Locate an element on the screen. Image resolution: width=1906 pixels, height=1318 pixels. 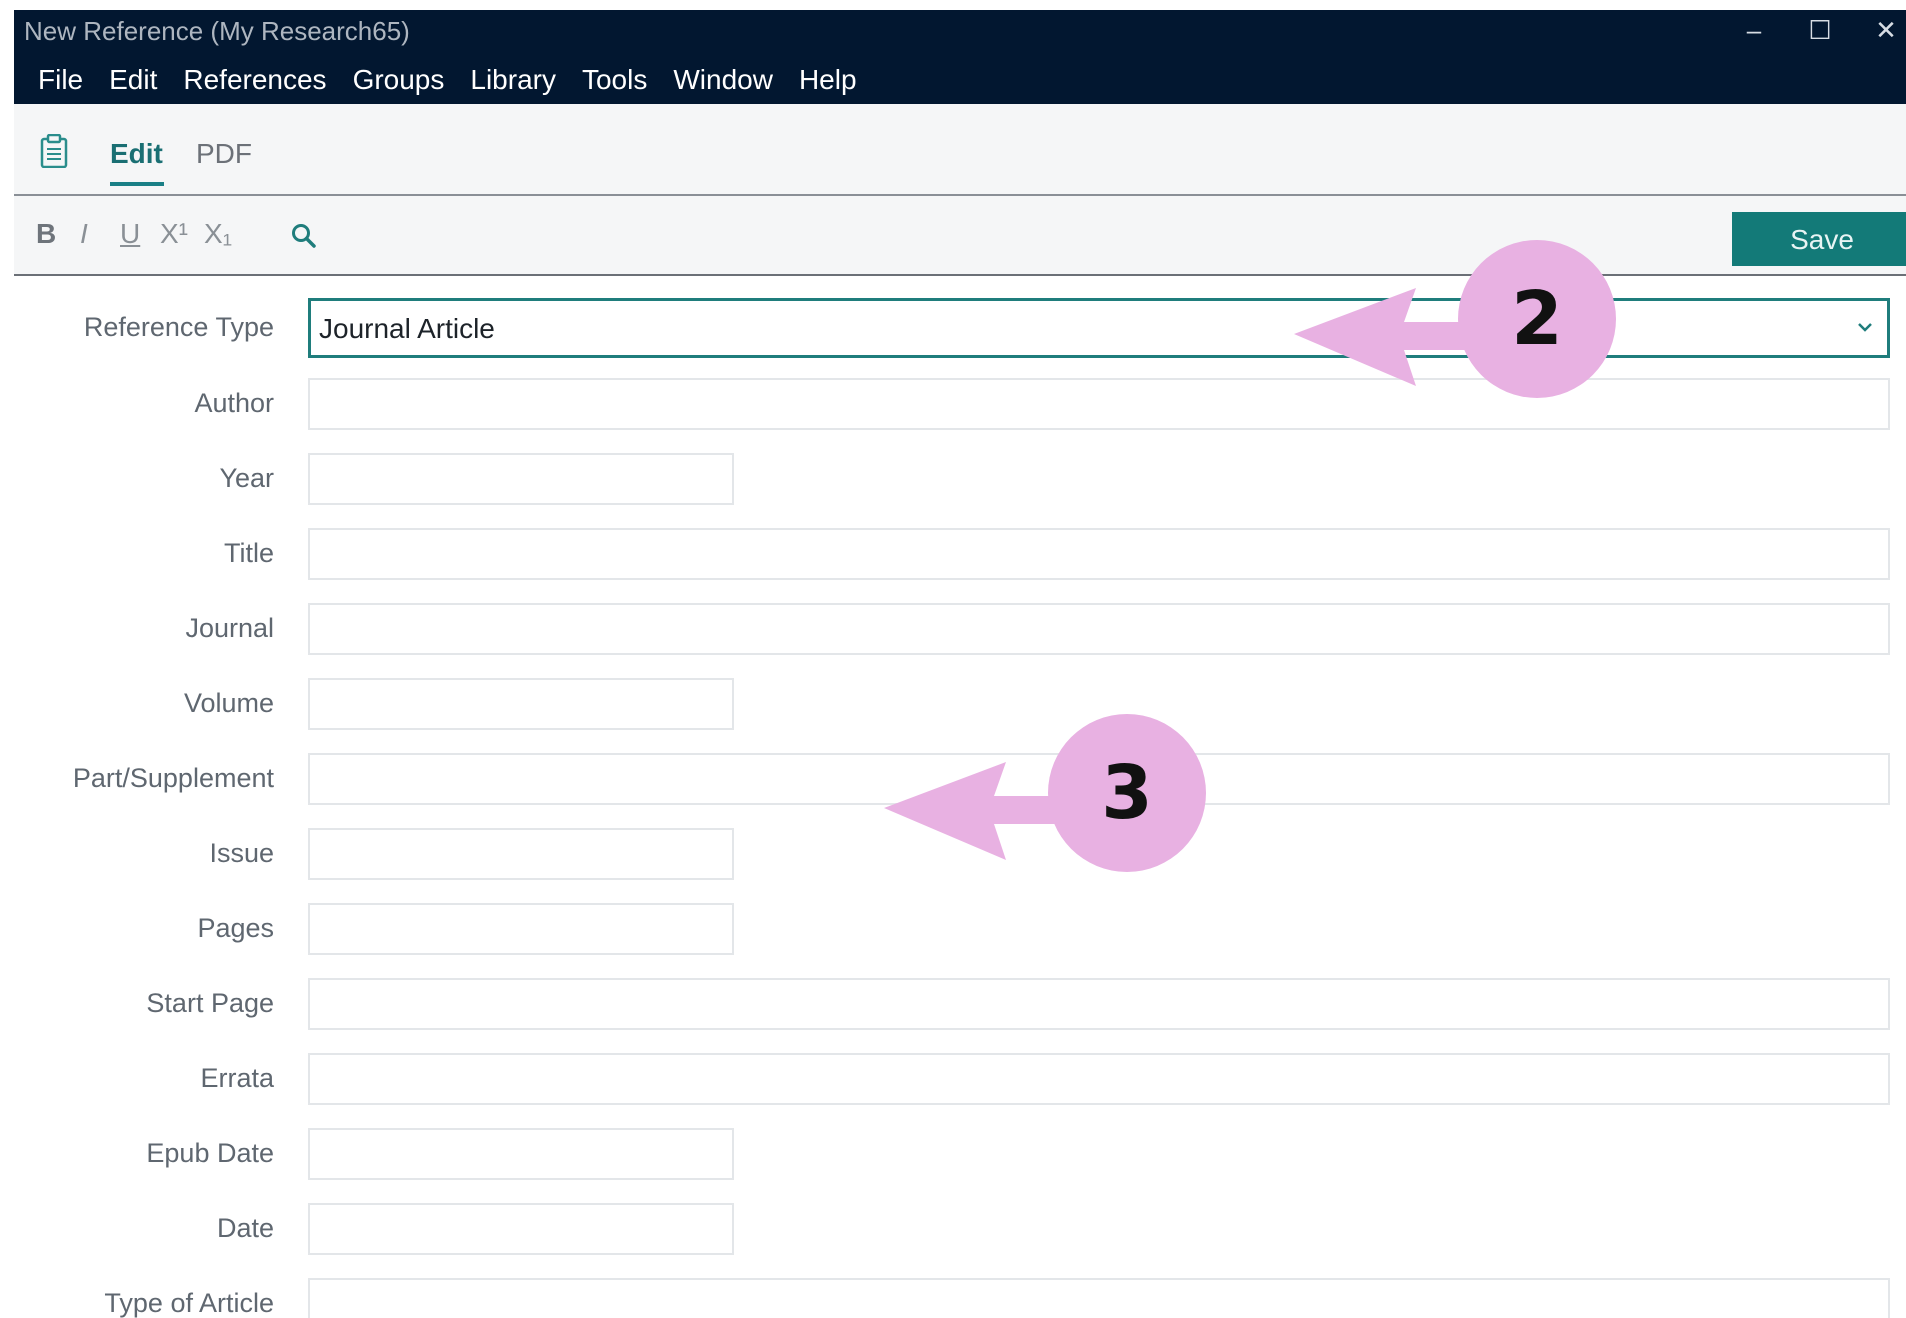
menu-help: Help is located at coordinates (828, 80).